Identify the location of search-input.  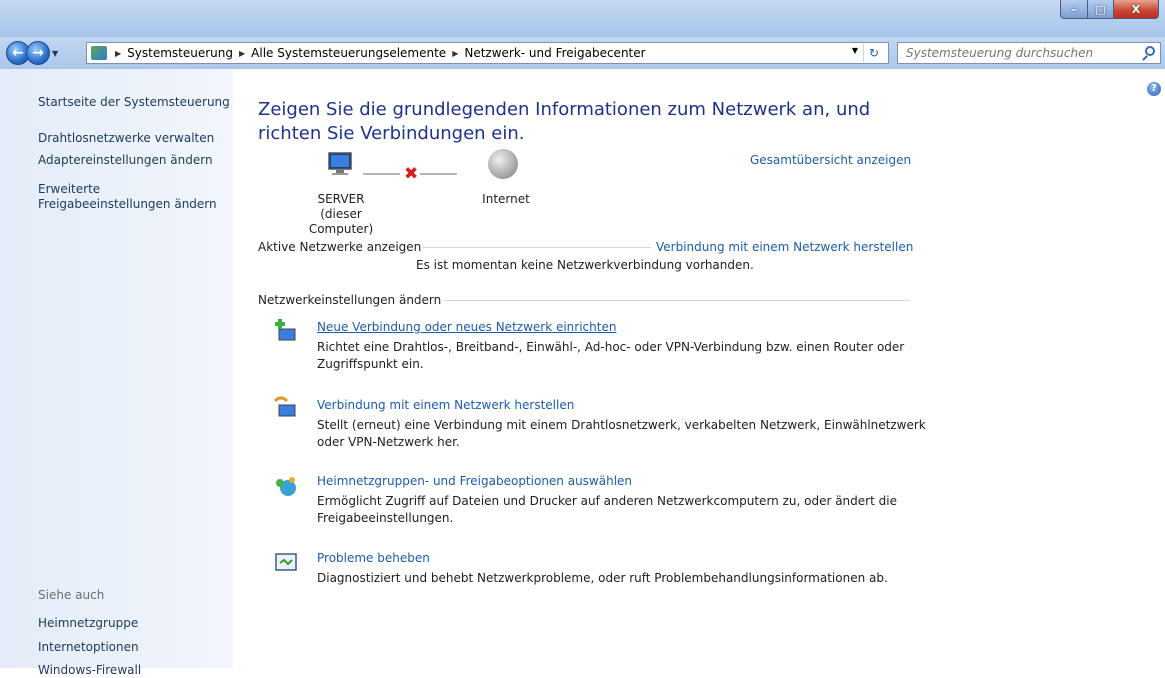
(1021, 53).